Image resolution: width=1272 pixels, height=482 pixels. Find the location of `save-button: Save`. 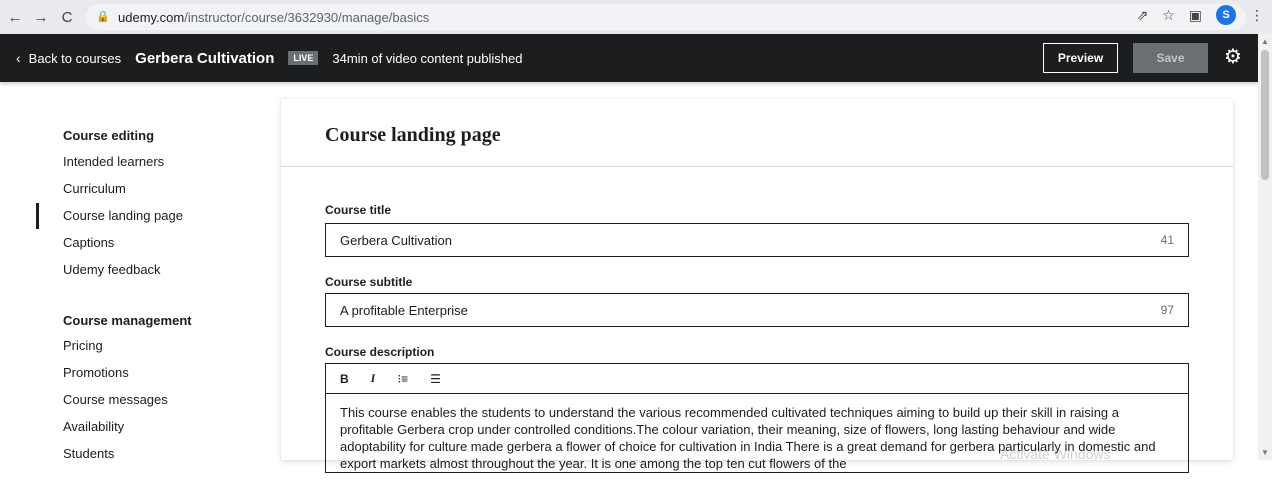

save-button: Save is located at coordinates (1170, 58).